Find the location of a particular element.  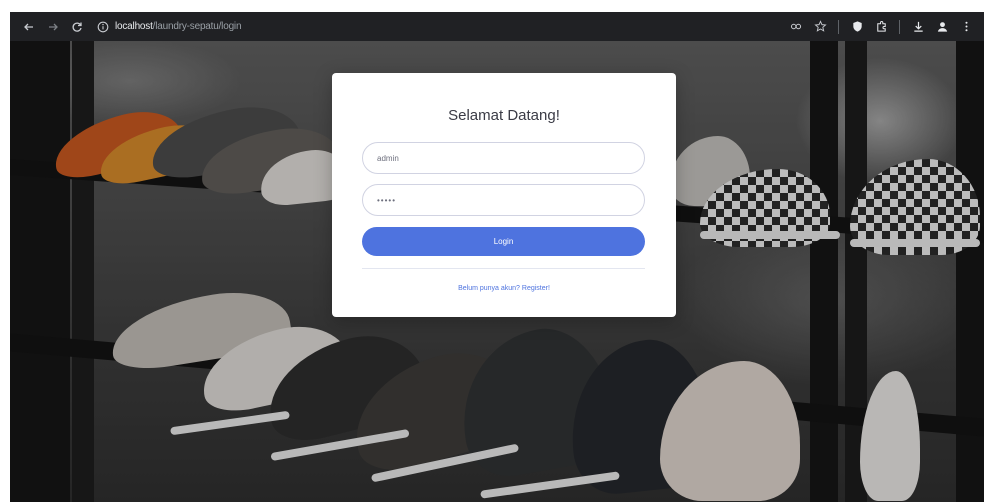

back-button is located at coordinates (29, 27).